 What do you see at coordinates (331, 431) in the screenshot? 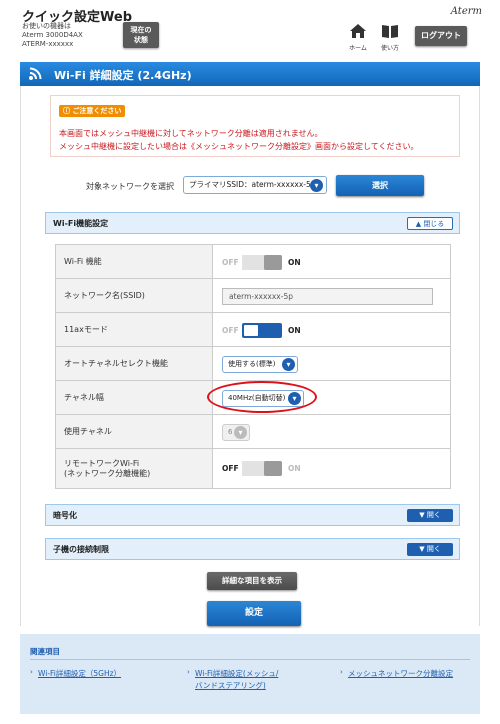
I see `row-value: 6 ▾` at bounding box center [331, 431].